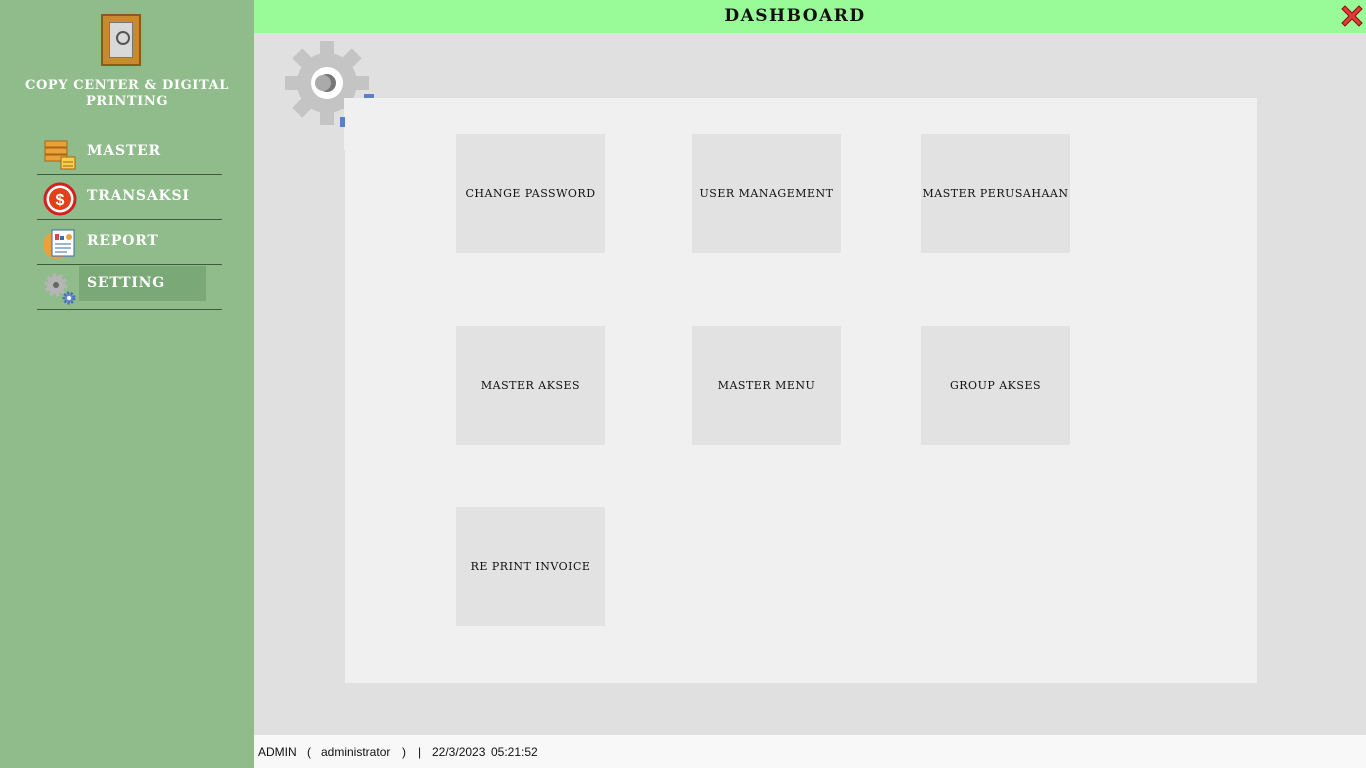 The width and height of the screenshot is (1366, 768). Describe the element at coordinates (530, 385) in the screenshot. I see `master-akses-button: MASTER AKSES` at that location.